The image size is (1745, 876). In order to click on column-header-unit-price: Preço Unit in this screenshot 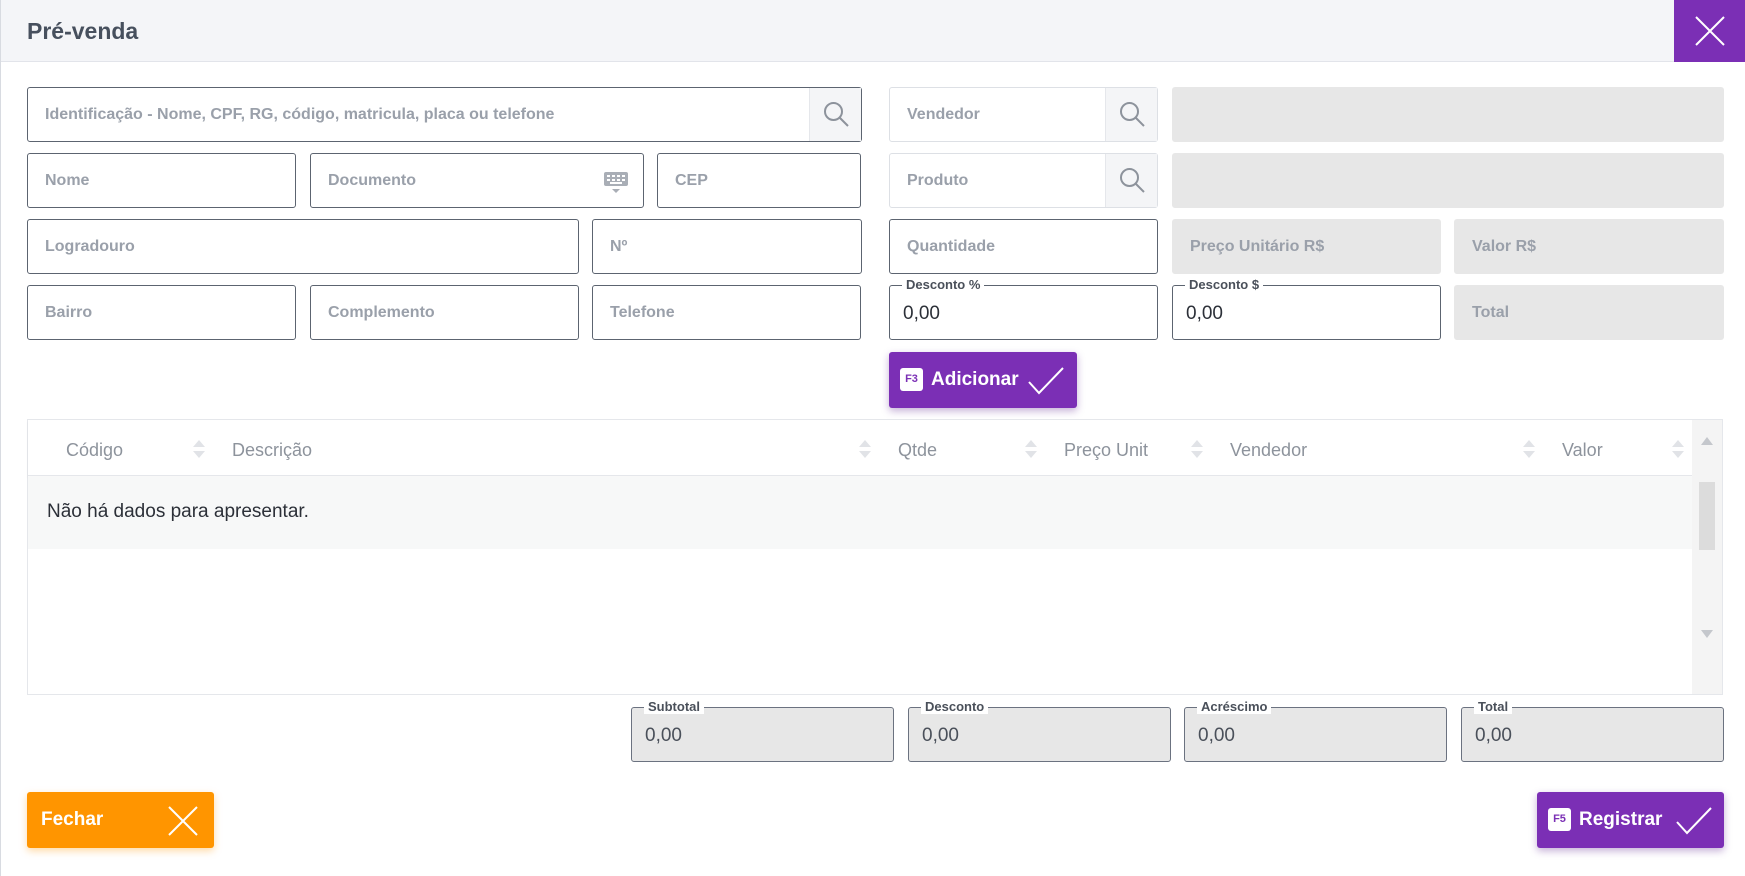, I will do `click(1106, 450)`.